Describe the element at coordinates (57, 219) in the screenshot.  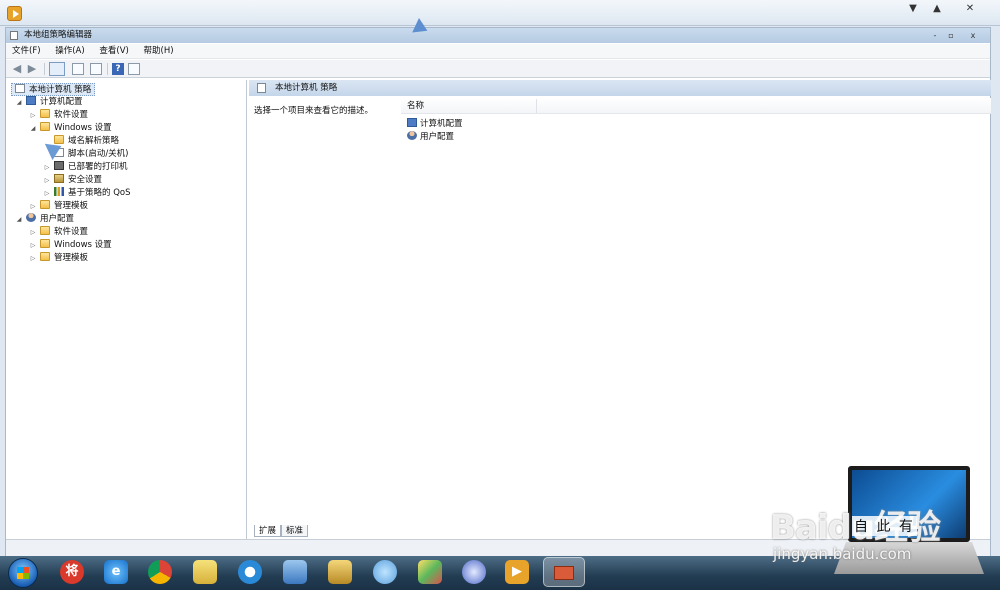
I see `tree-label: 用户配置` at that location.